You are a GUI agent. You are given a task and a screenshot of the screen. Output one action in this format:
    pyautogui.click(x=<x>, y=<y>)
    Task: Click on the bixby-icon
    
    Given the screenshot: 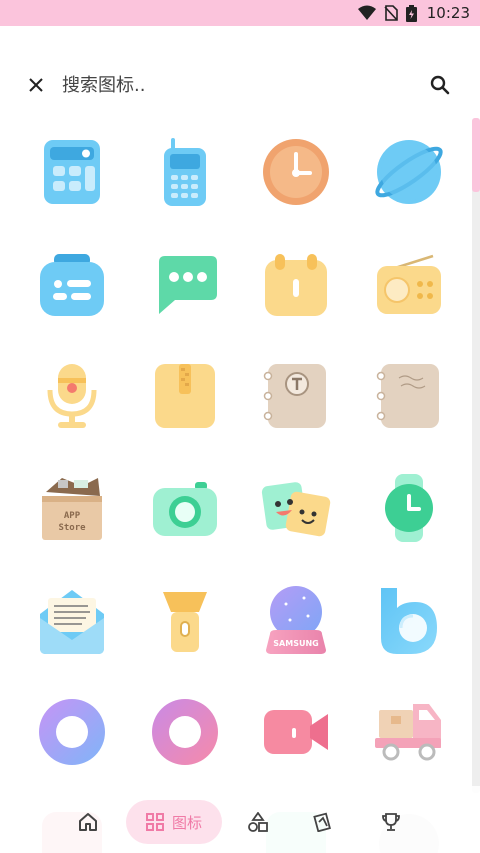 What is the action you would take?
    pyautogui.click(x=409, y=620)
    